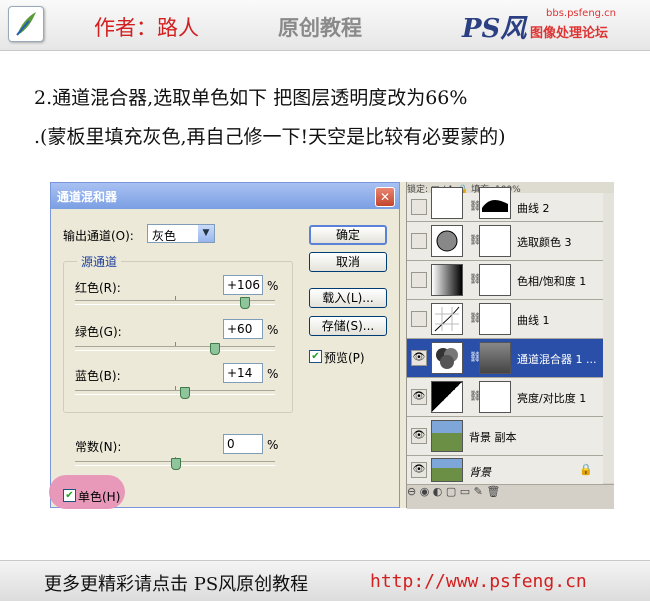 The width and height of the screenshot is (650, 601). I want to click on preview-label: 预览(P), so click(344, 358).